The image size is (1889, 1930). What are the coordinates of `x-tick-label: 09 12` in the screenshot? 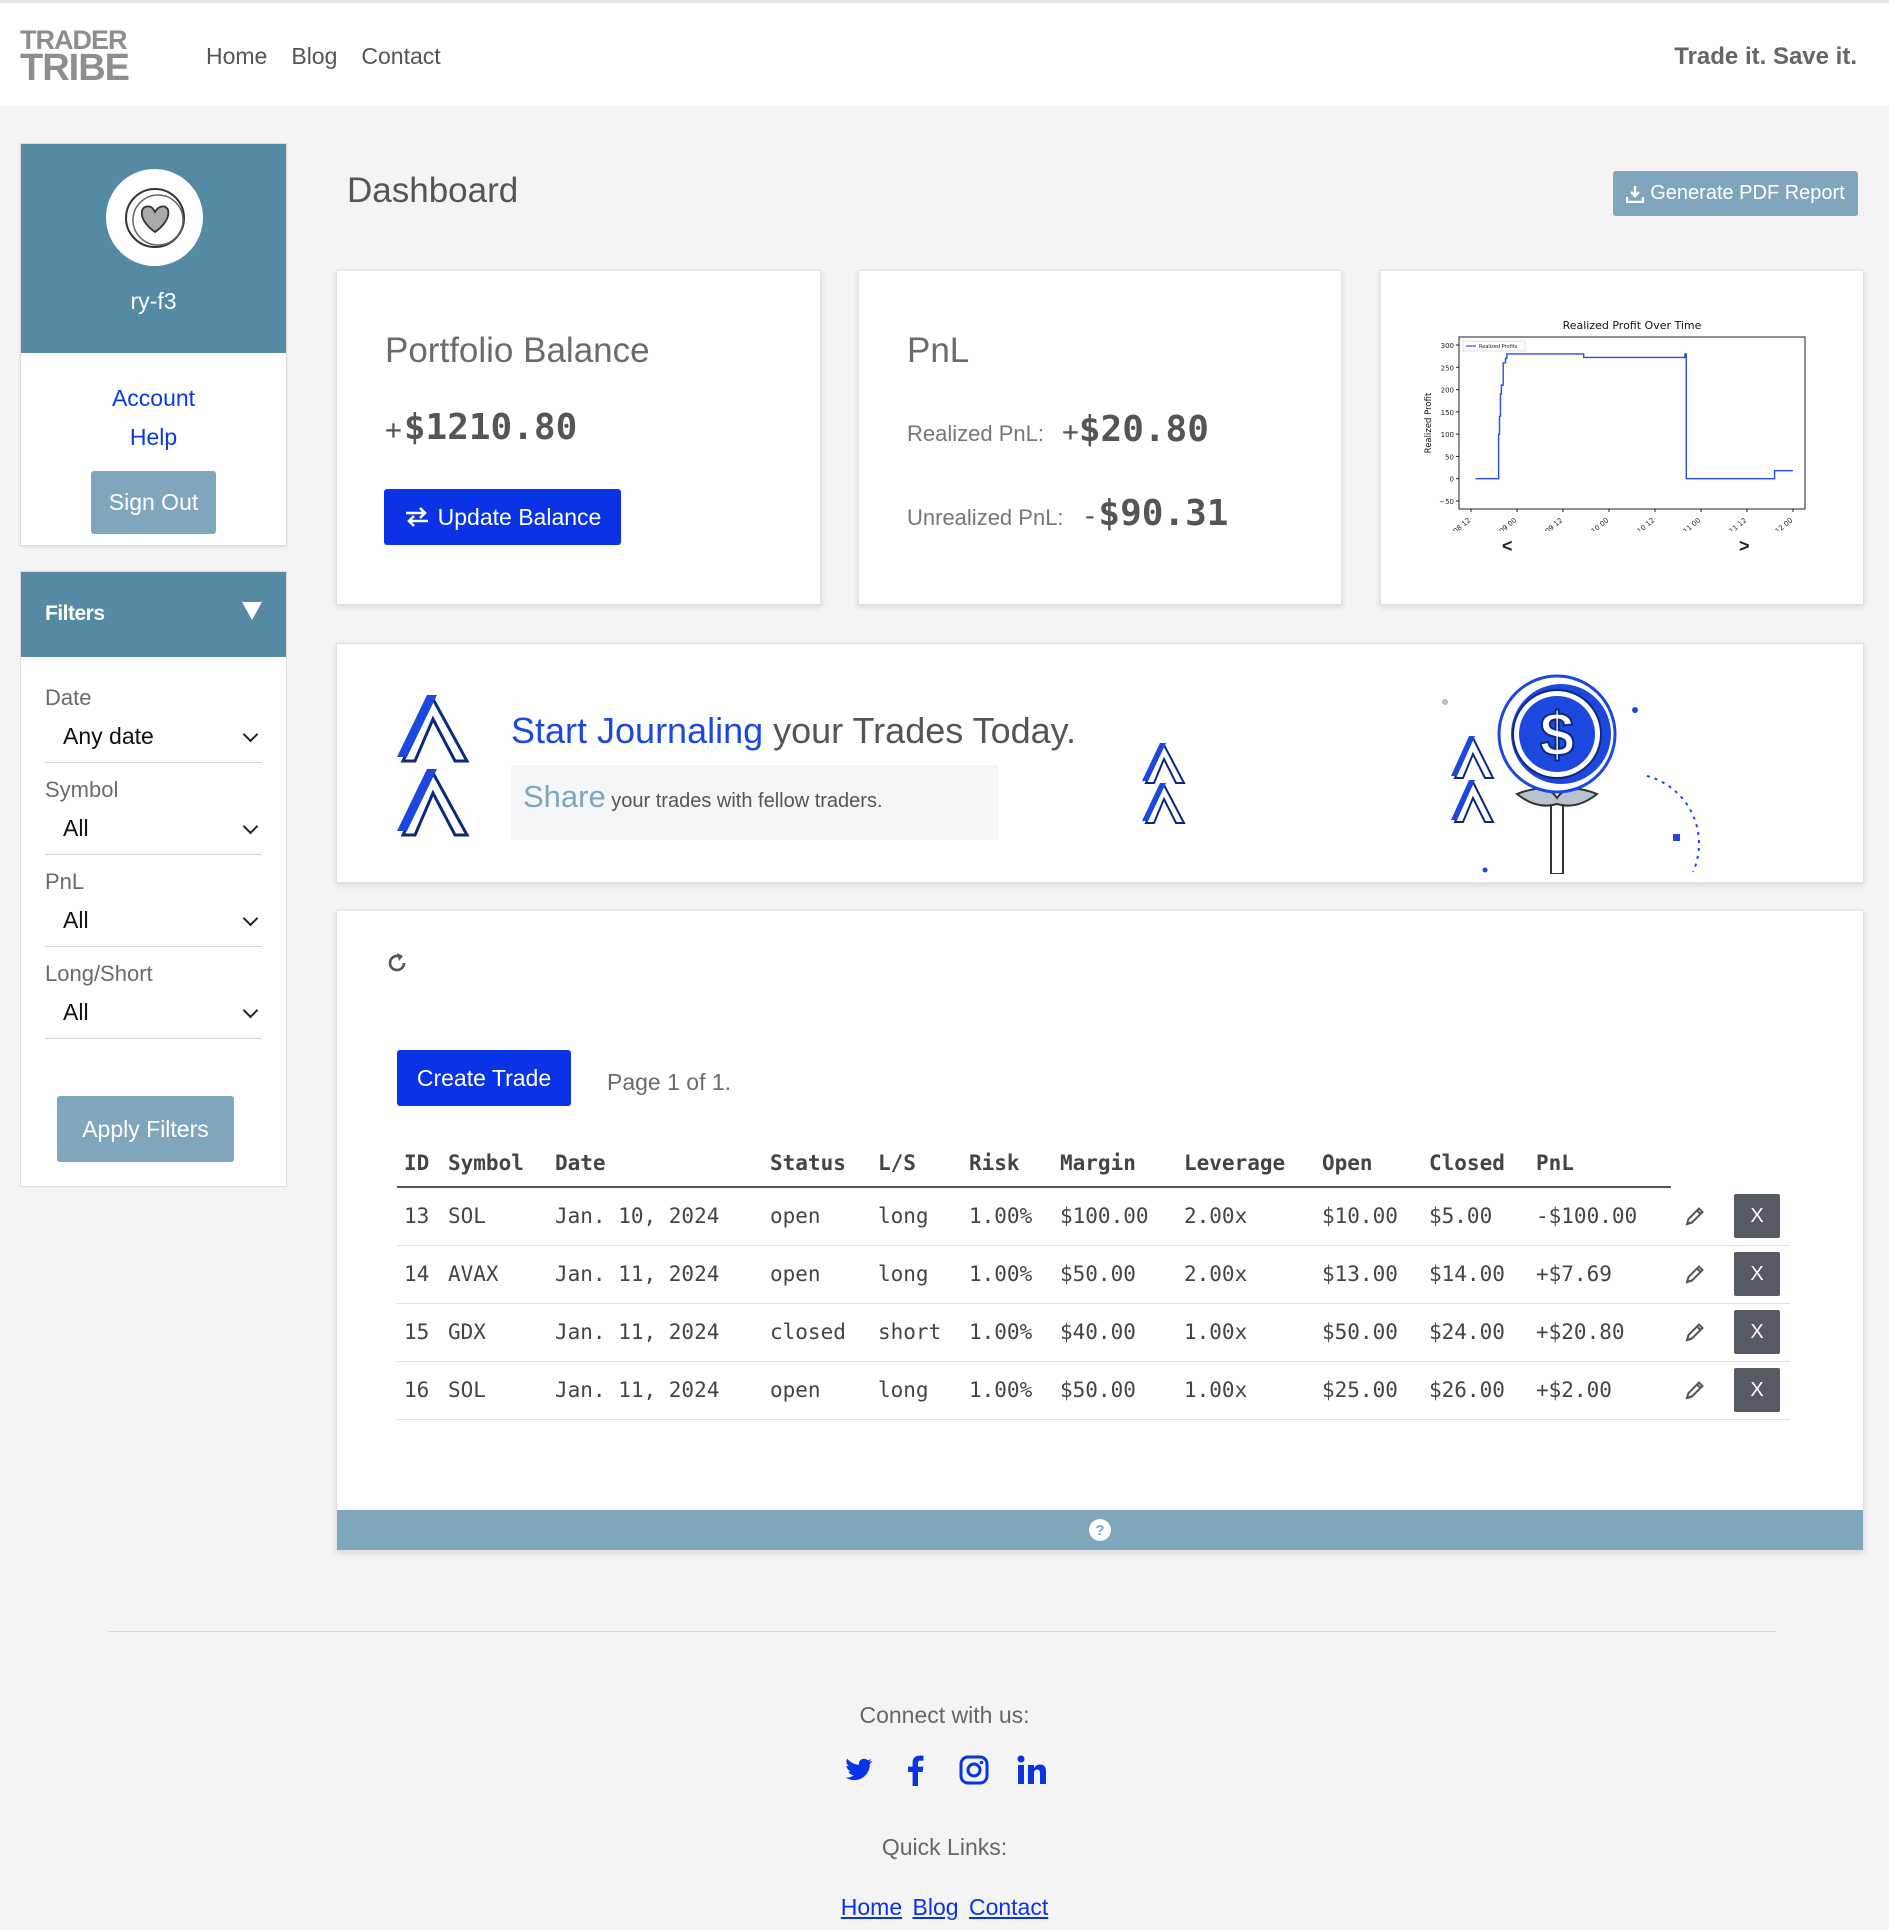 It's located at (1554, 523).